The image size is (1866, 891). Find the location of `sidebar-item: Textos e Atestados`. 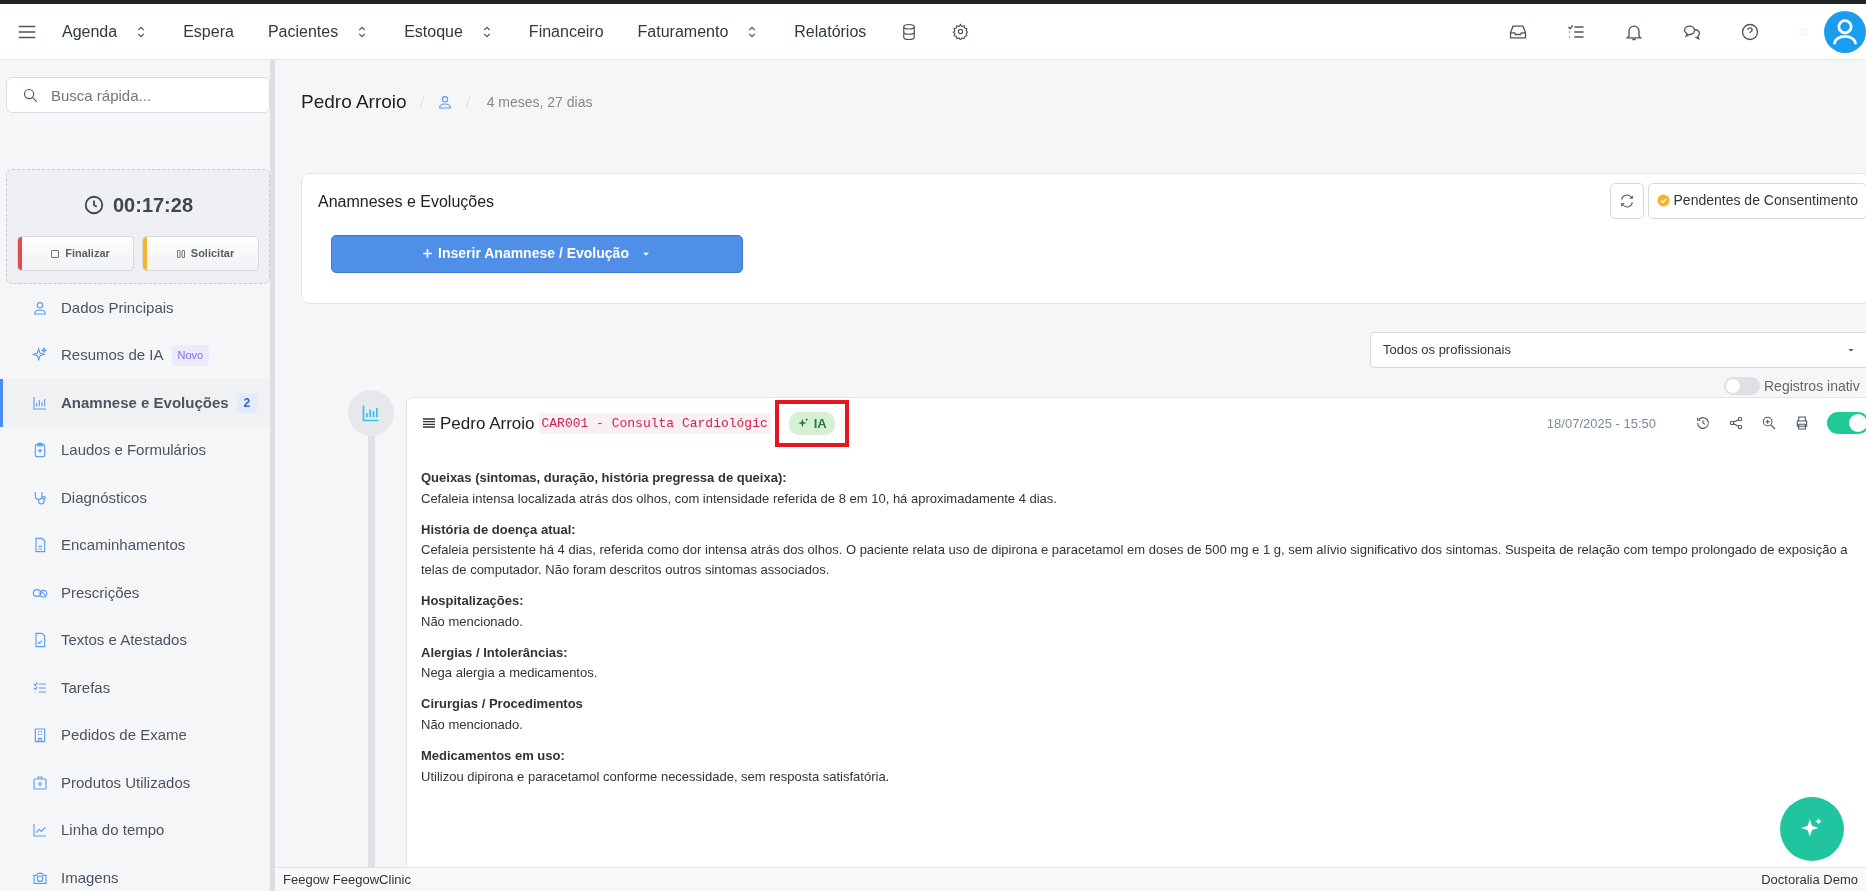

sidebar-item: Textos e Atestados is located at coordinates (135, 640).